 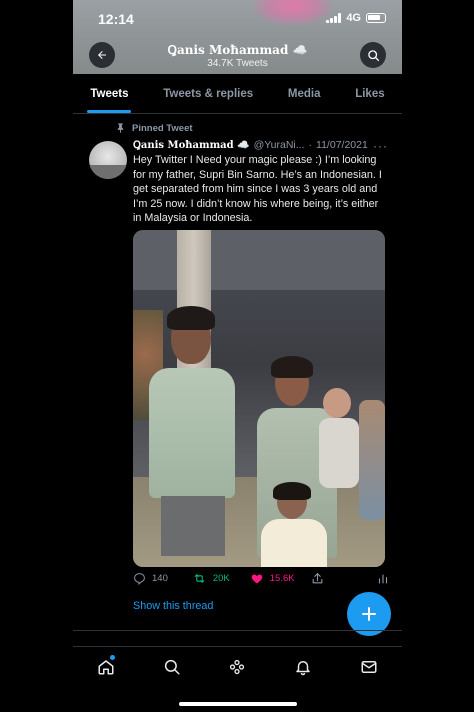 What do you see at coordinates (282, 578) in the screenshot?
I see `like-count: 15.6K` at bounding box center [282, 578].